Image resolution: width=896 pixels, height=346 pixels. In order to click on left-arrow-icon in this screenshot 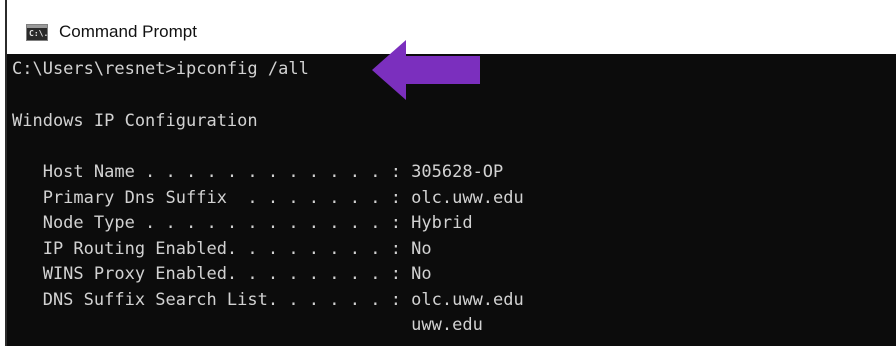, I will do `click(426, 70)`.